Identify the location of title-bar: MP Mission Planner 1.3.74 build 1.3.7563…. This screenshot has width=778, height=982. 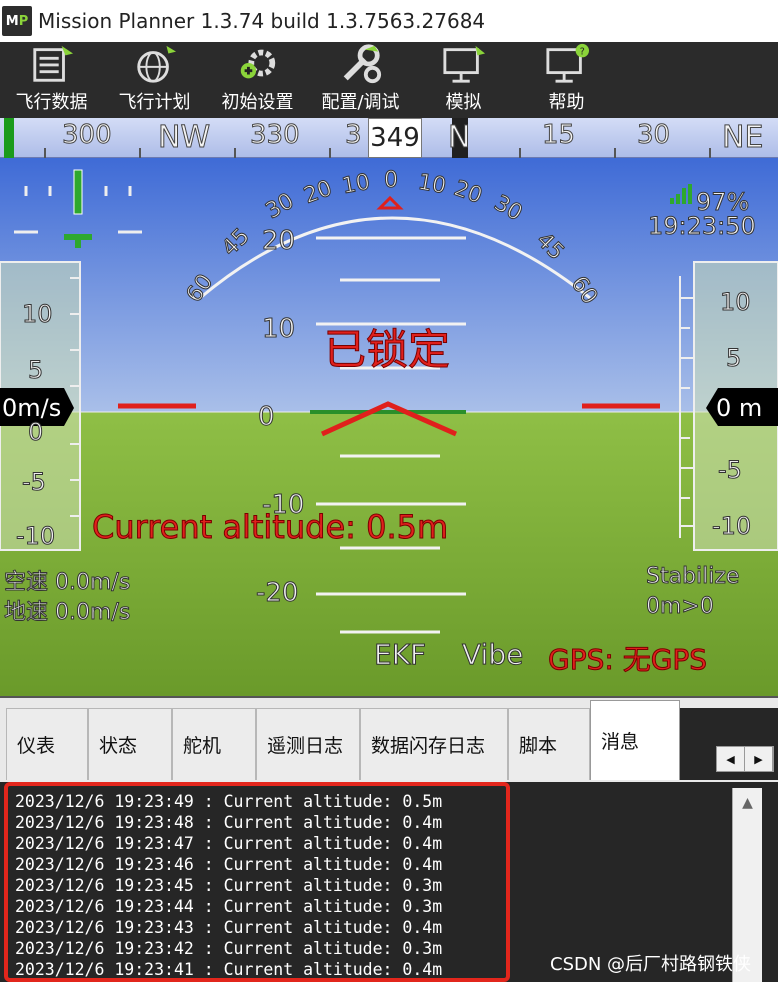
(389, 21).